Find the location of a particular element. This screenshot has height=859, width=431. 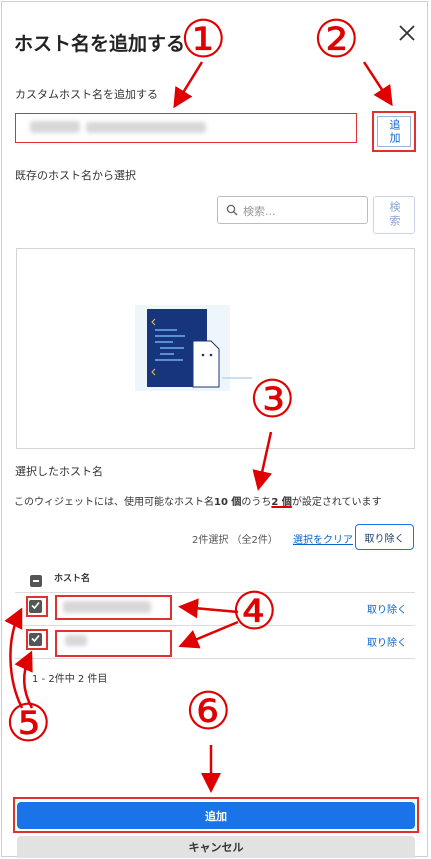

step-number-2: ② is located at coordinates (336, 40).